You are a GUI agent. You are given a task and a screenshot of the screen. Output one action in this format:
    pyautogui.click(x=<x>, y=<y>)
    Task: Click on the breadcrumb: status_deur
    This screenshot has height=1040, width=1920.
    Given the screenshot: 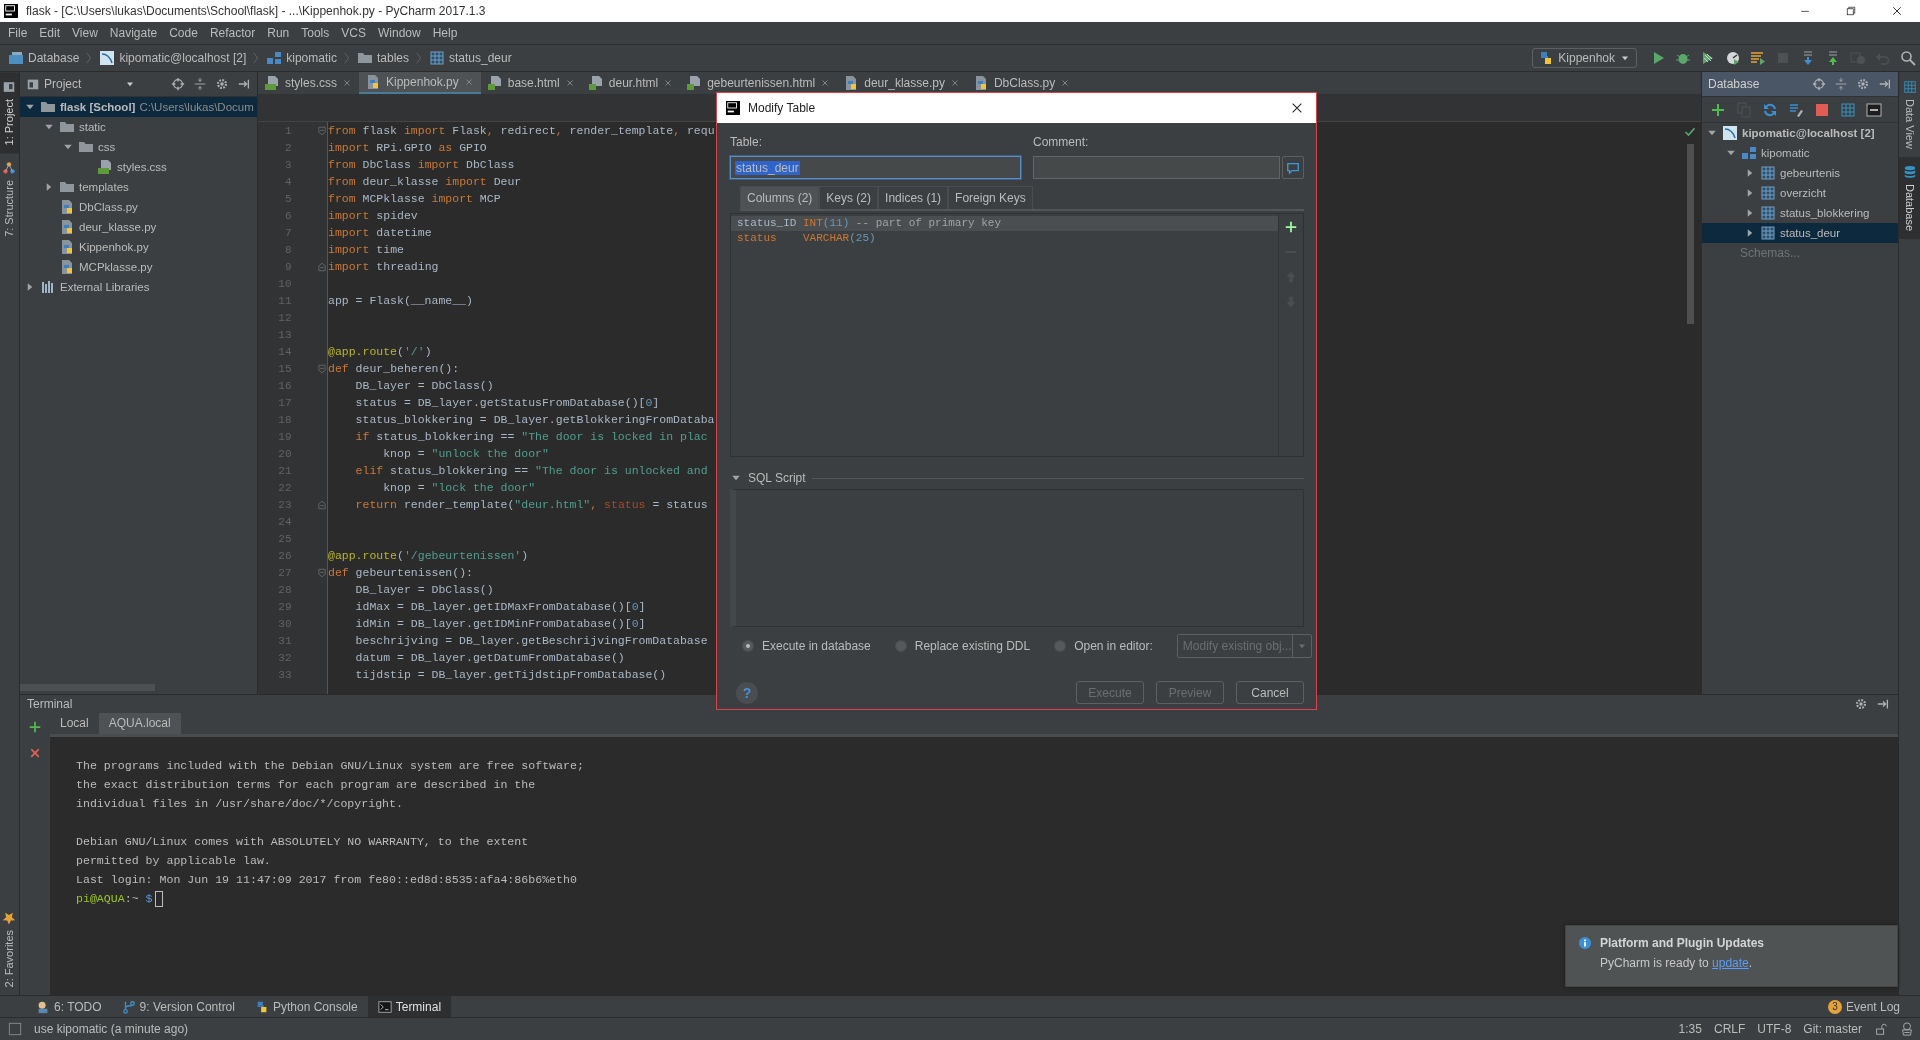 What is the action you would take?
    pyautogui.click(x=470, y=58)
    